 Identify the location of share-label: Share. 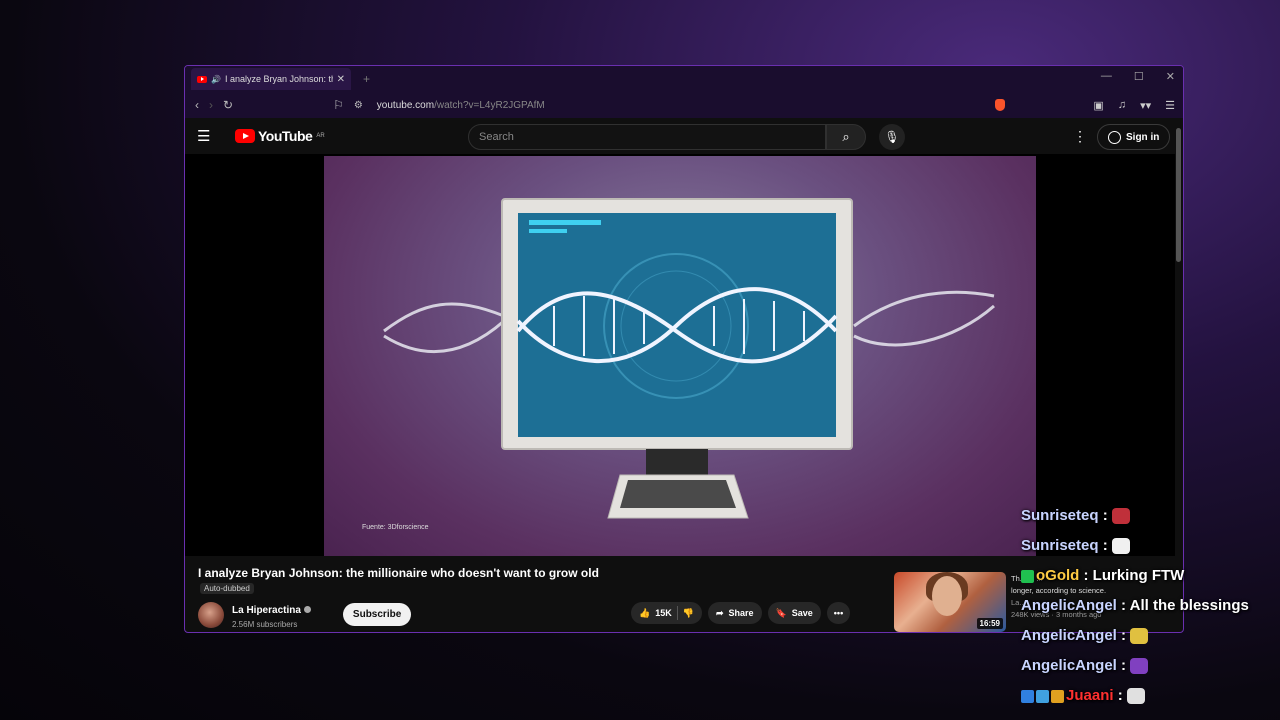
(741, 613).